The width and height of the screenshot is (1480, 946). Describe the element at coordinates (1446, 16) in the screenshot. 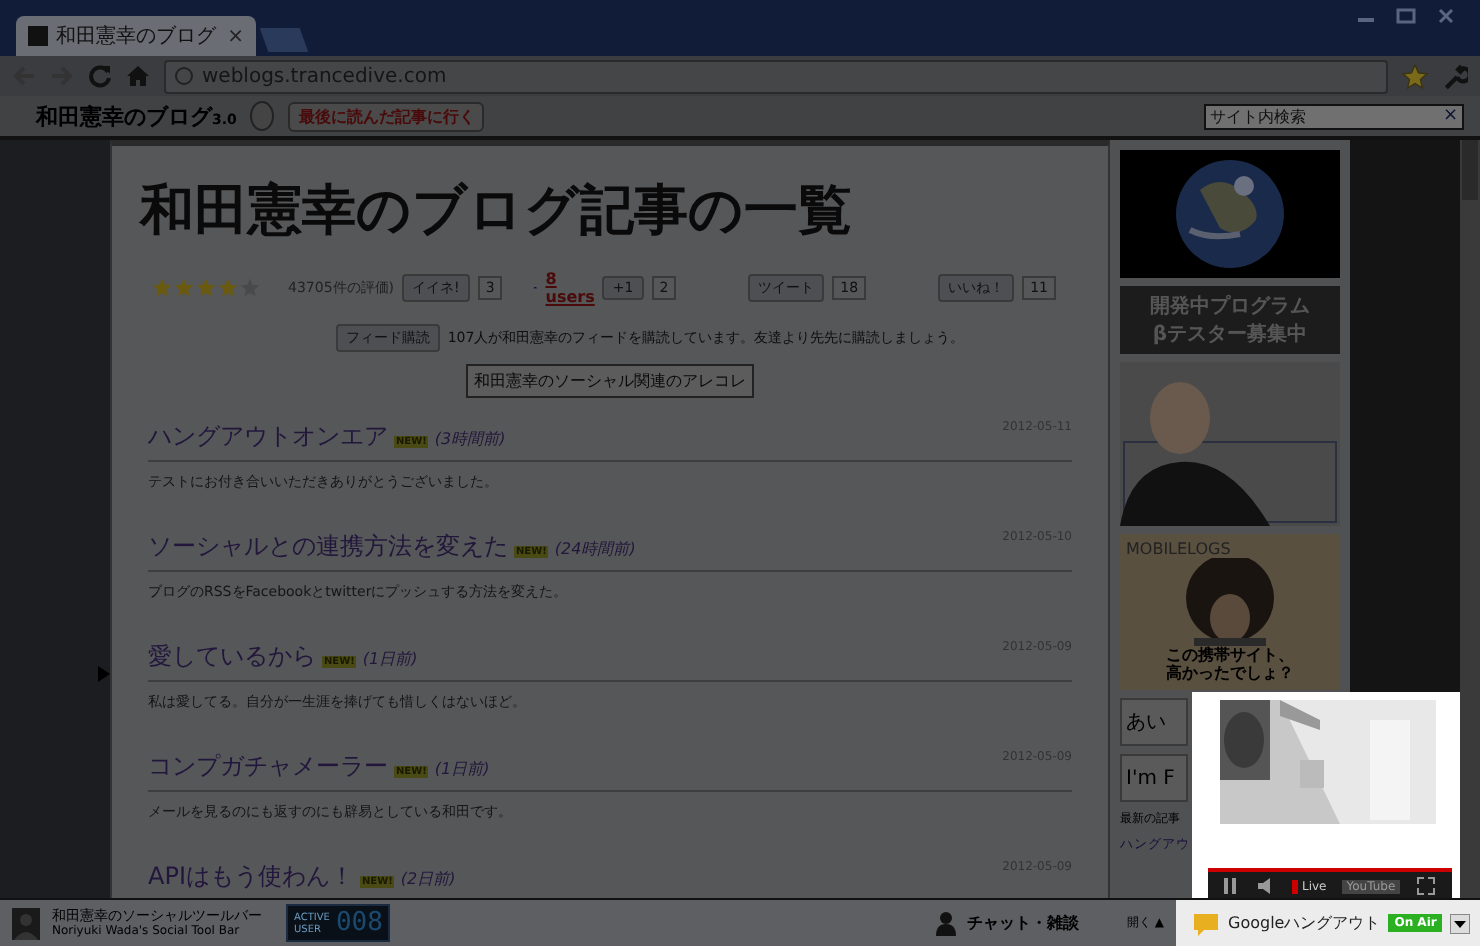

I see `close-icon` at that location.